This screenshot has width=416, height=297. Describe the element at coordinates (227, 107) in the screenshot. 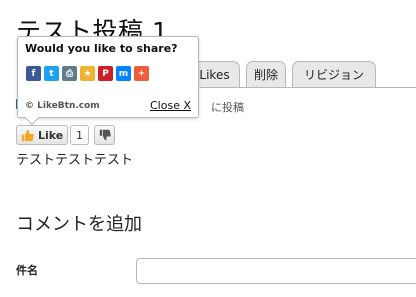

I see `submitted-meta: に投稿` at that location.